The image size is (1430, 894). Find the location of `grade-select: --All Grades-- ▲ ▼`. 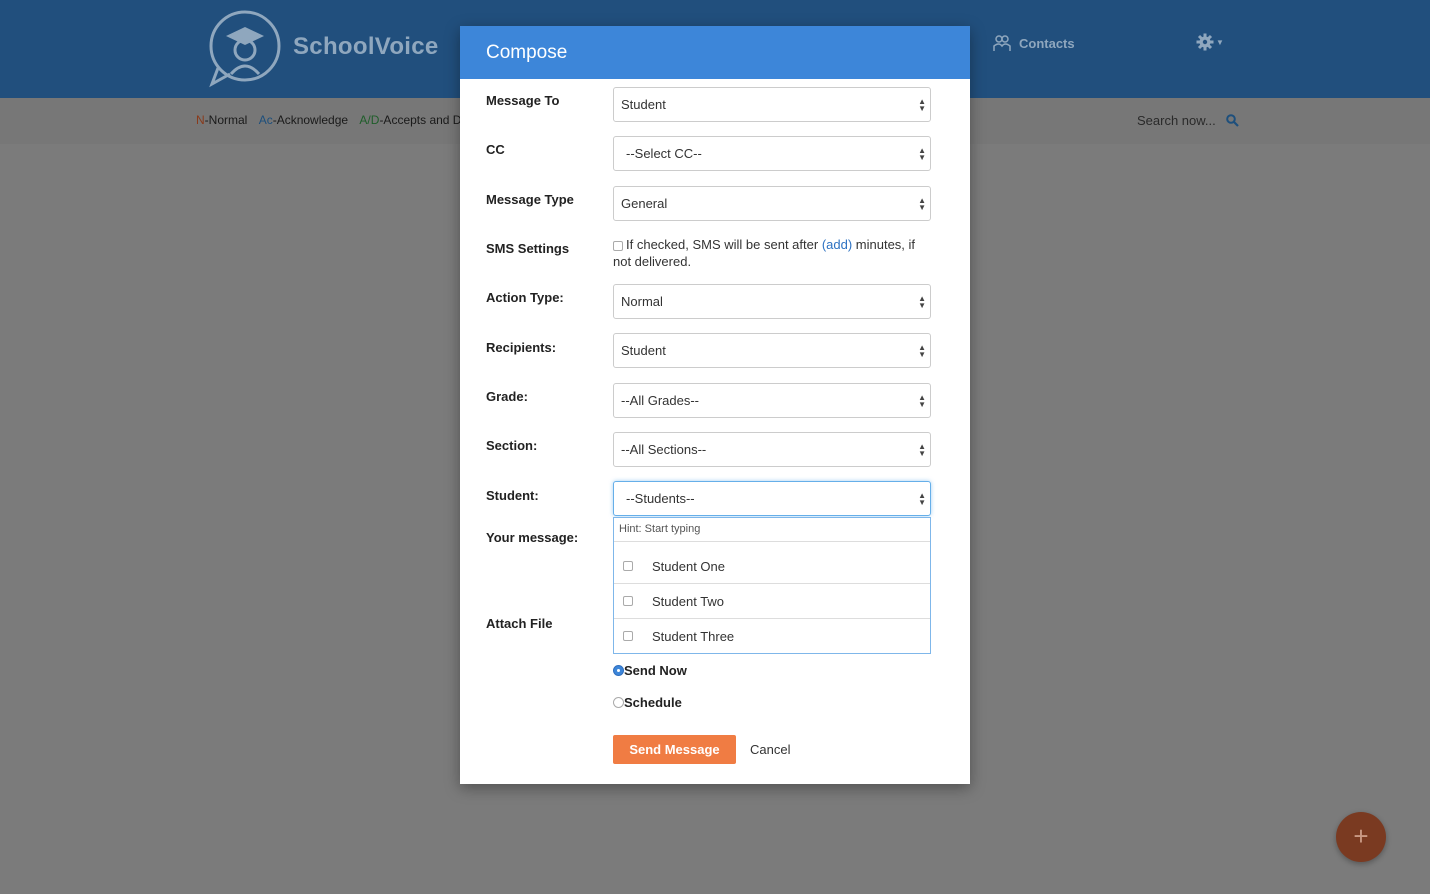

grade-select: --All Grades-- ▲ ▼ is located at coordinates (772, 400).